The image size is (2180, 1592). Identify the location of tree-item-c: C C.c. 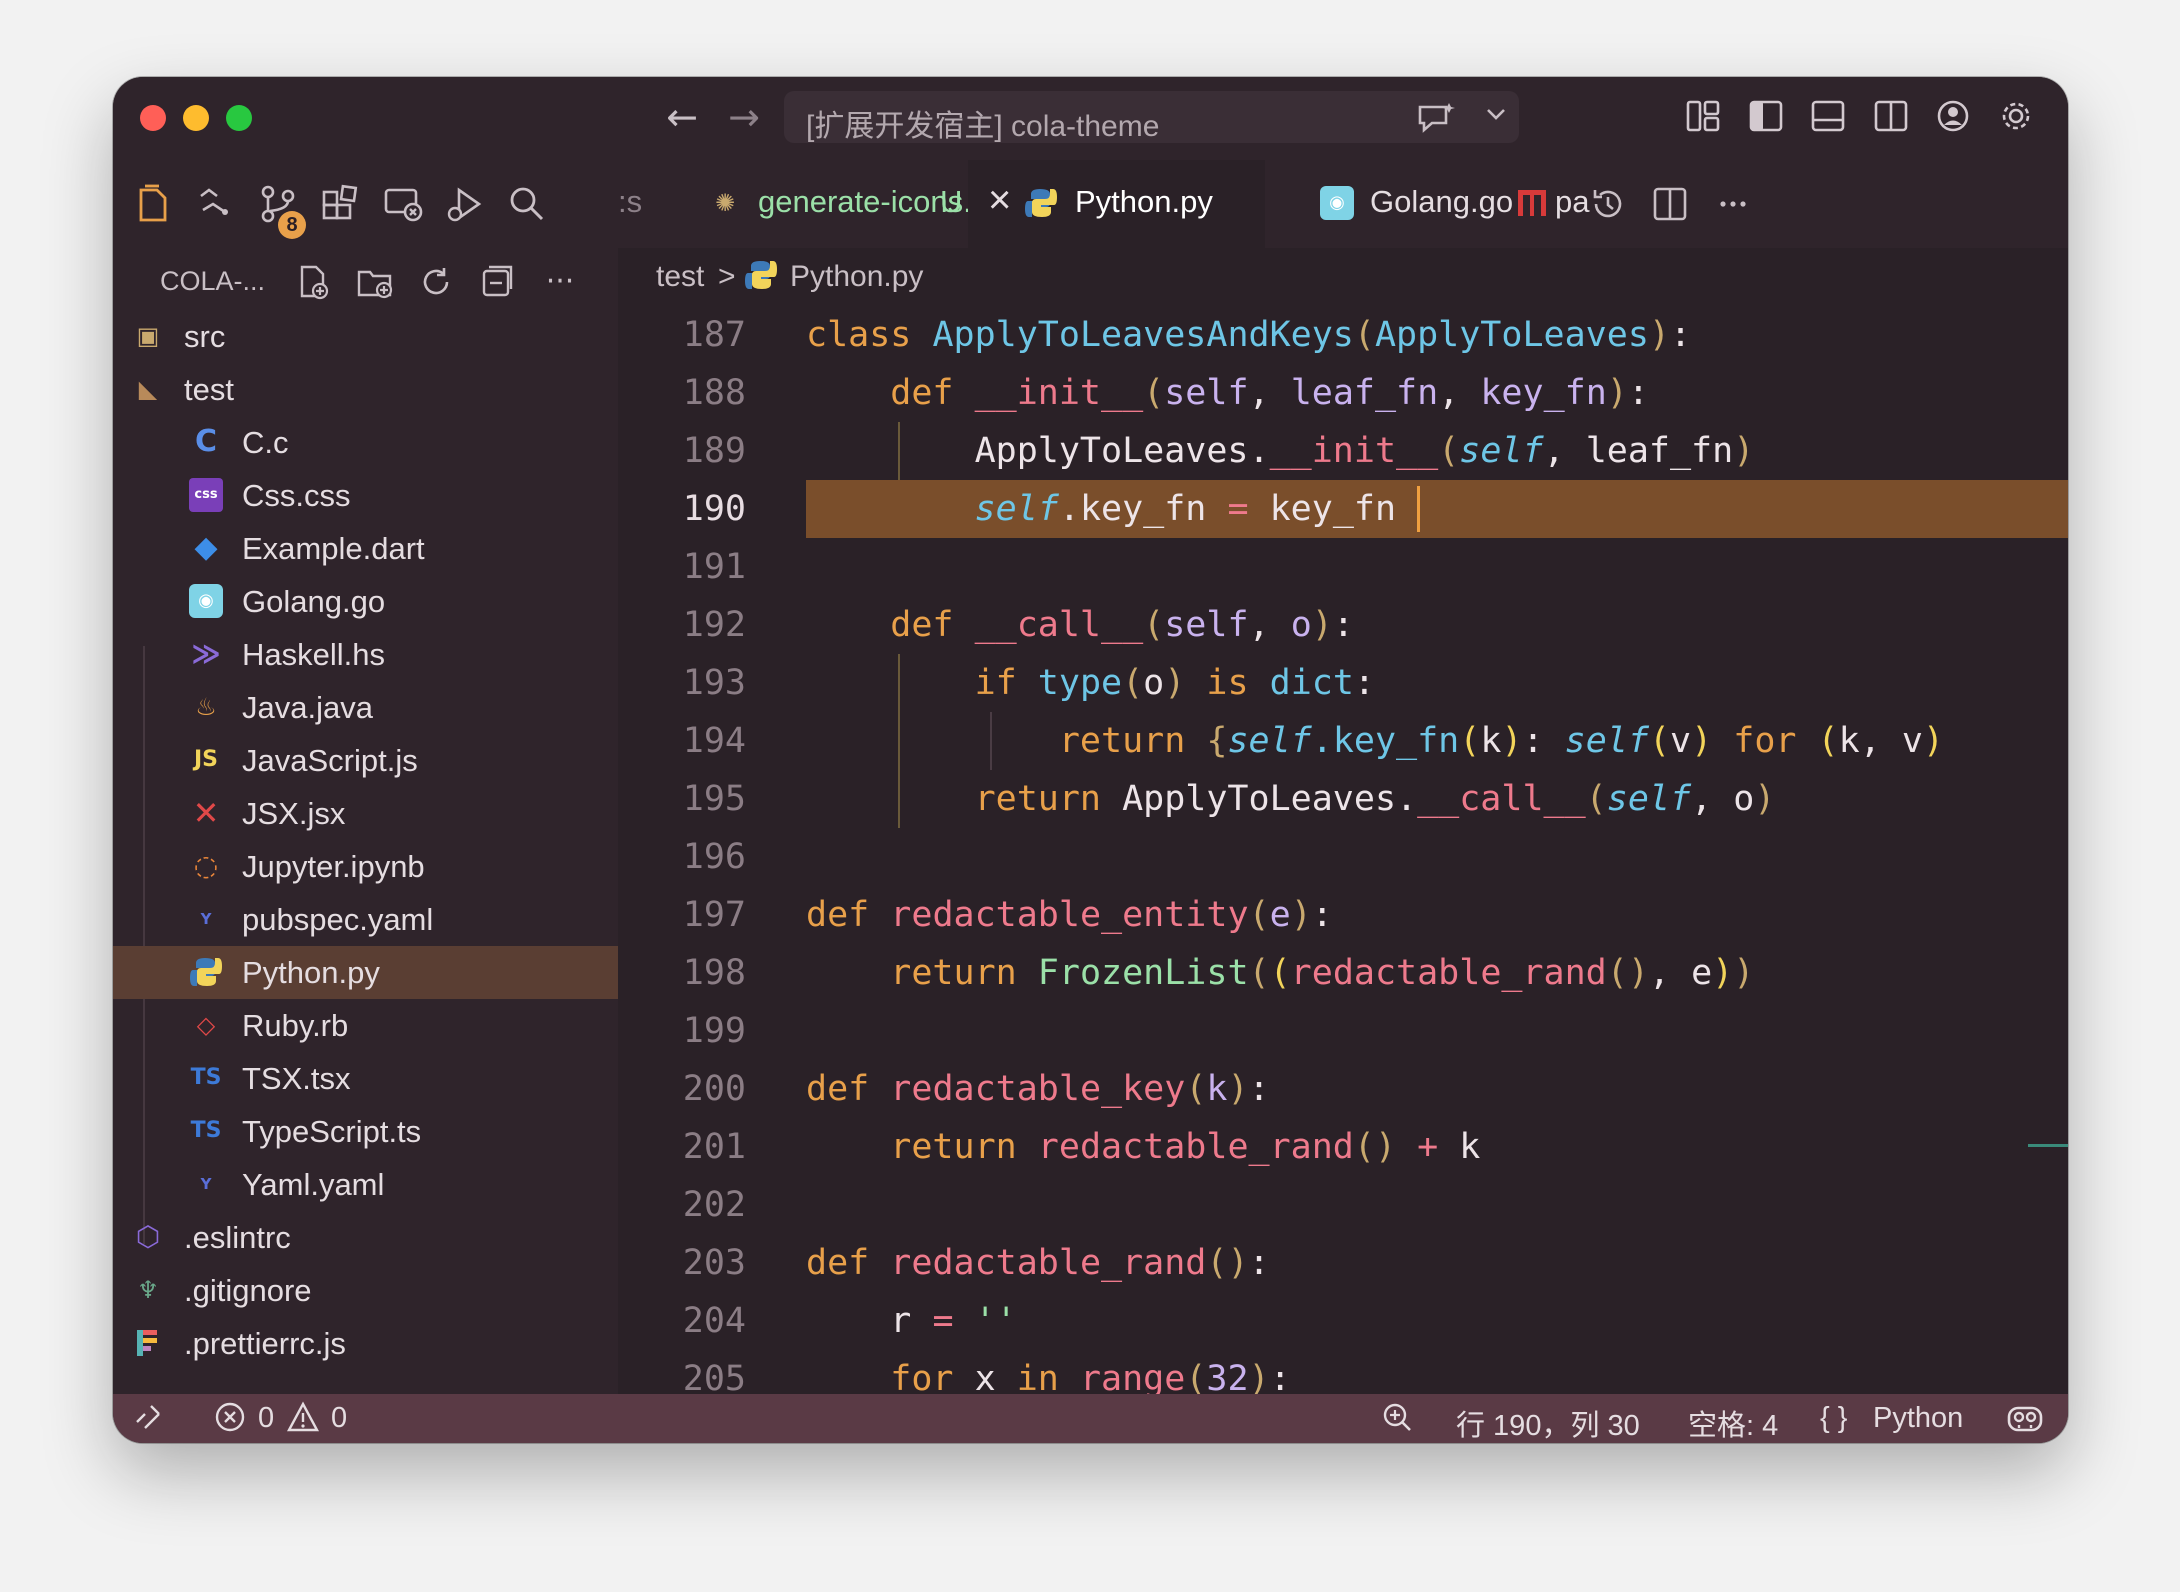
(365, 442).